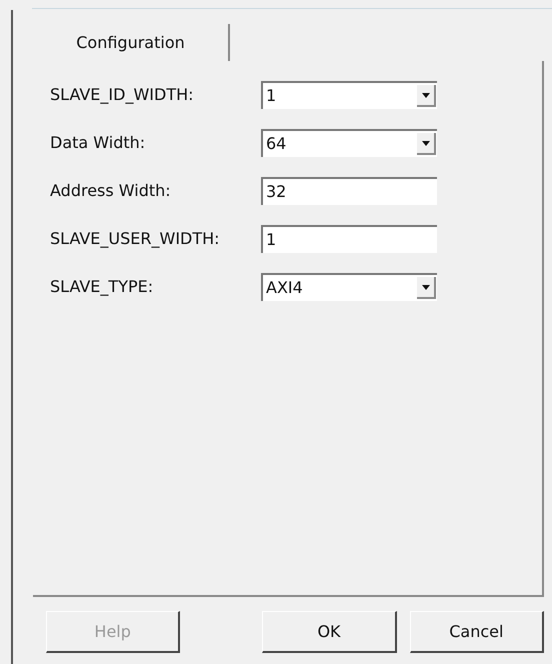 The image size is (552, 664). I want to click on input-field: 1, so click(349, 239).